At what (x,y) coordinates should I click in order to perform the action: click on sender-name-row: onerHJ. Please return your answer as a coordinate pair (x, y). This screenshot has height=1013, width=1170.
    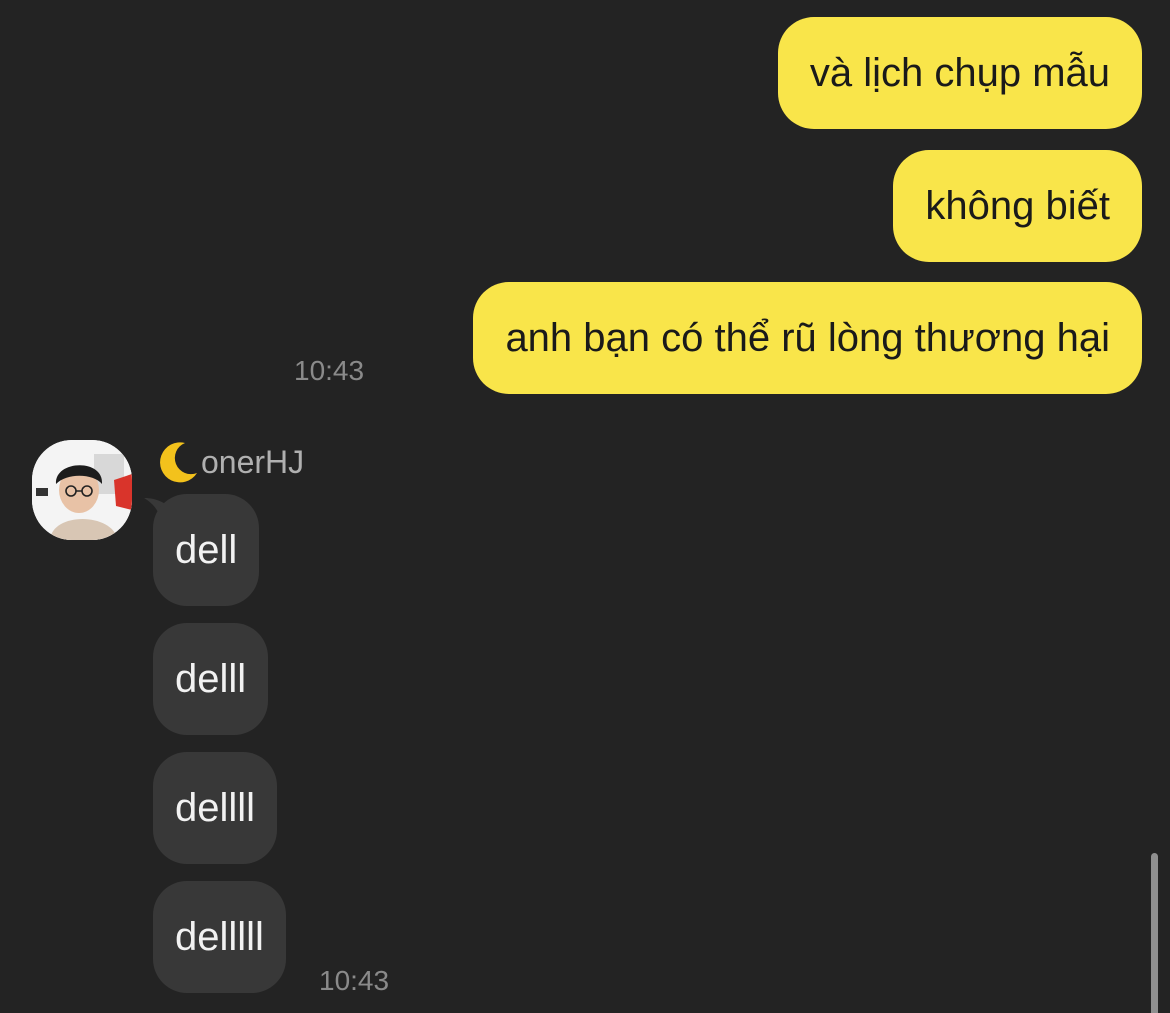
    Looking at the image, I should click on (229, 462).